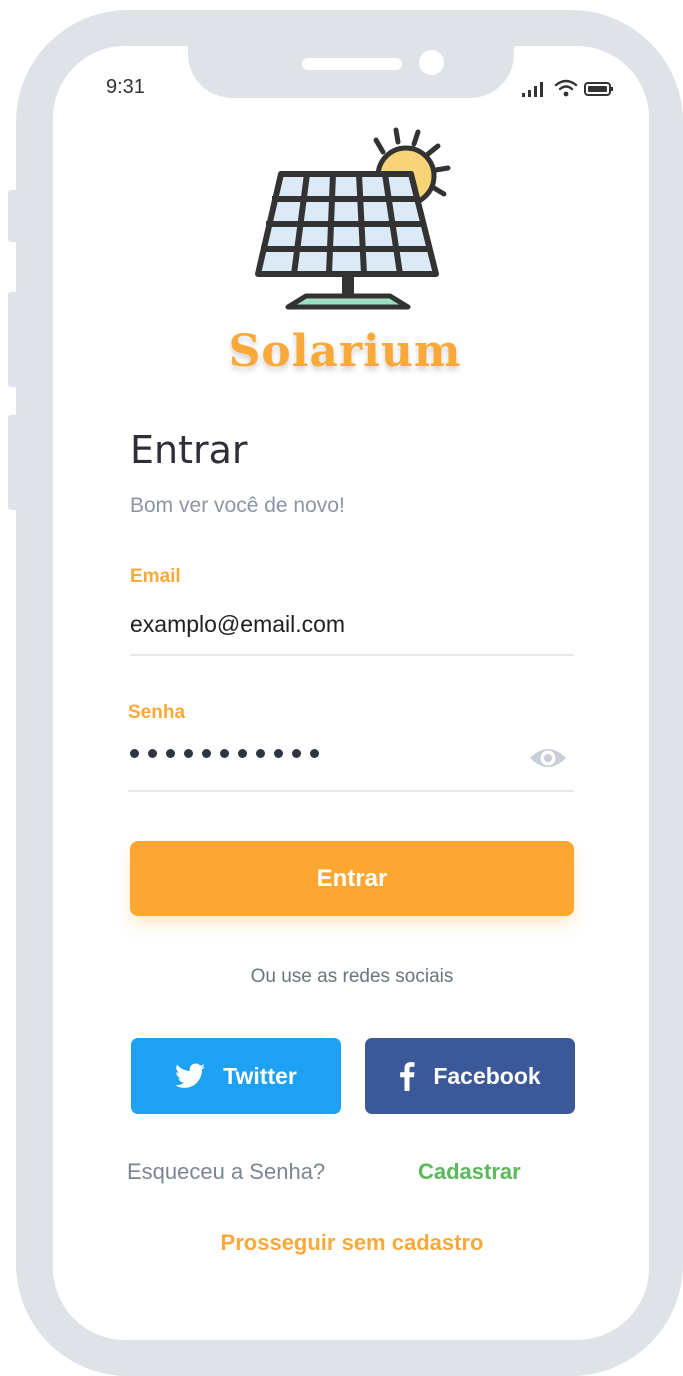 This screenshot has width=683, height=1376. I want to click on social-caption: Ou use as redes sociais, so click(352, 976).